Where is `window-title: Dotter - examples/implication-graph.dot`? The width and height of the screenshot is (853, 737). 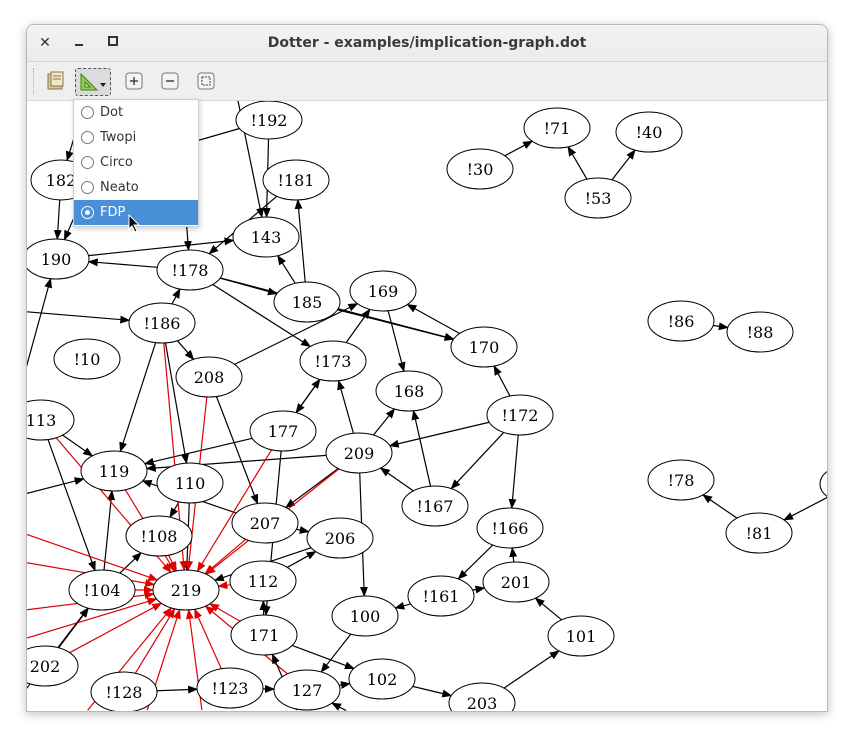 window-title: Dotter - examples/implication-graph.dot is located at coordinates (427, 43).